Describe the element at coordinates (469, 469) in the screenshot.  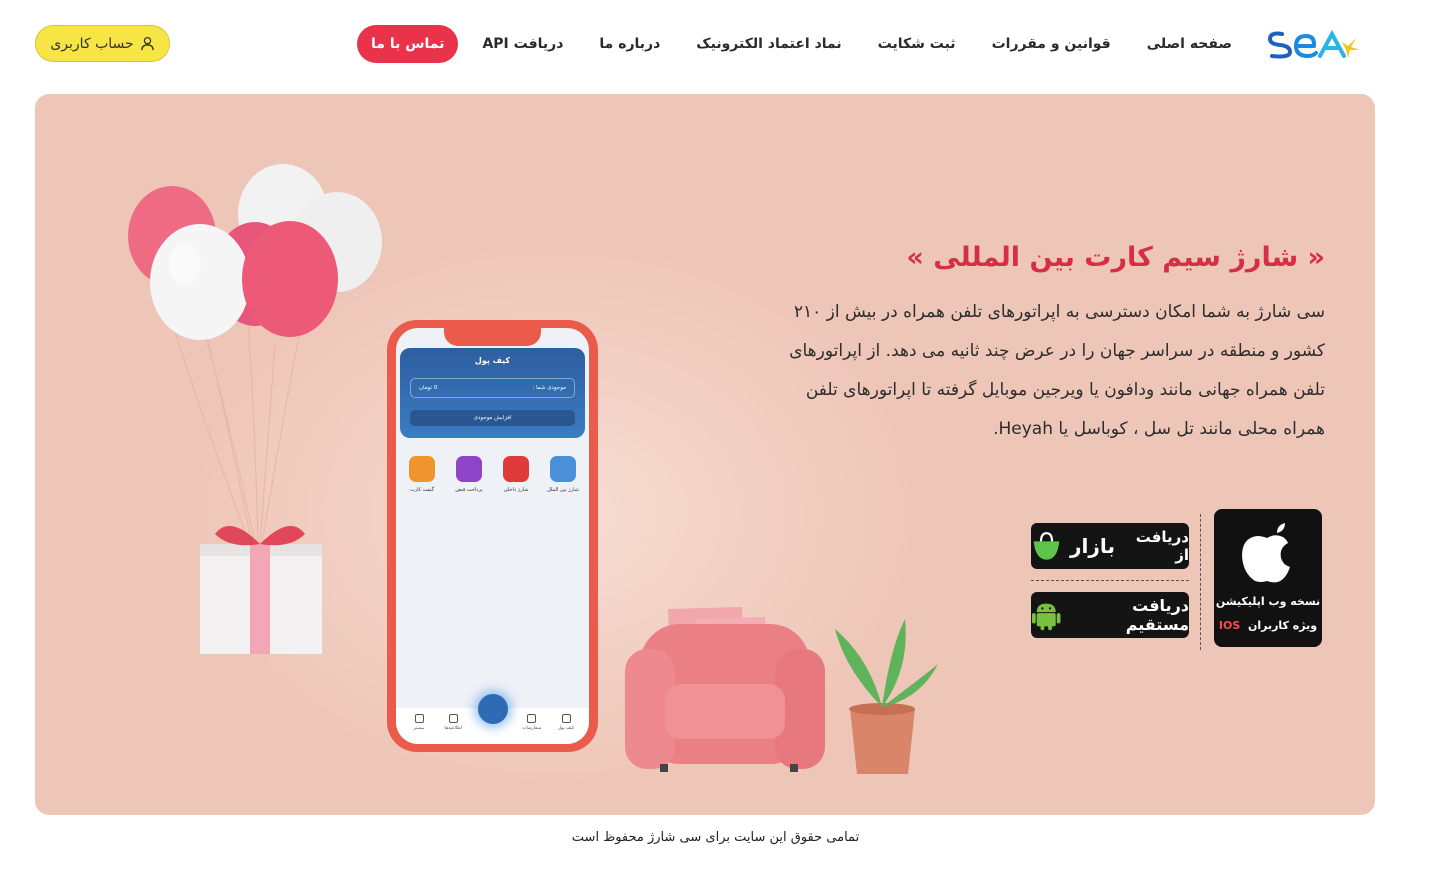
I see `bill-icon` at that location.